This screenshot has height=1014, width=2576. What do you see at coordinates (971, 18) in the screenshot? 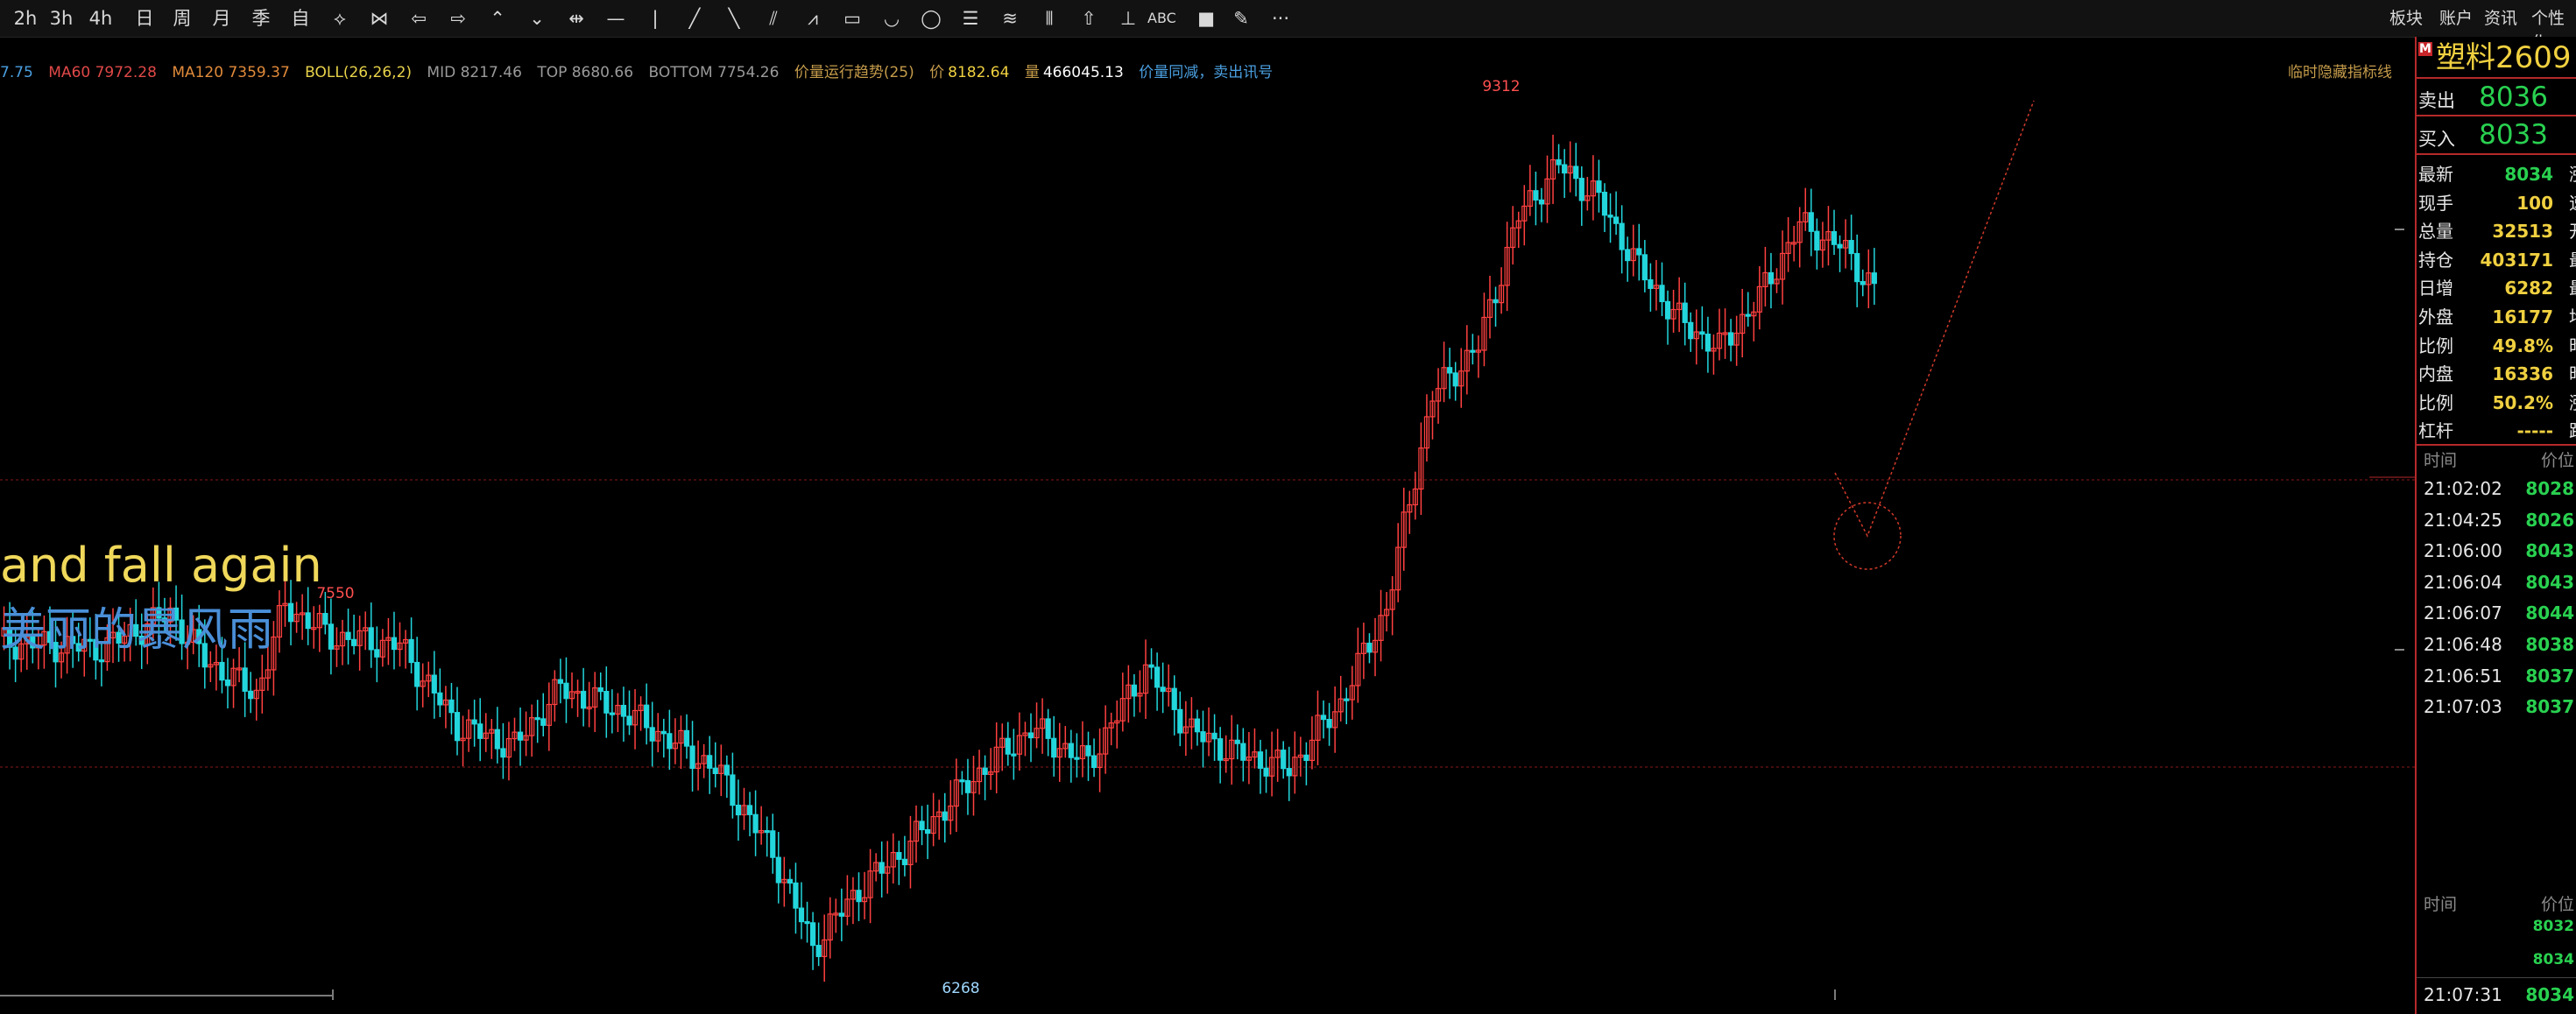
I see `fibonacci-tool-icon: ☰` at bounding box center [971, 18].